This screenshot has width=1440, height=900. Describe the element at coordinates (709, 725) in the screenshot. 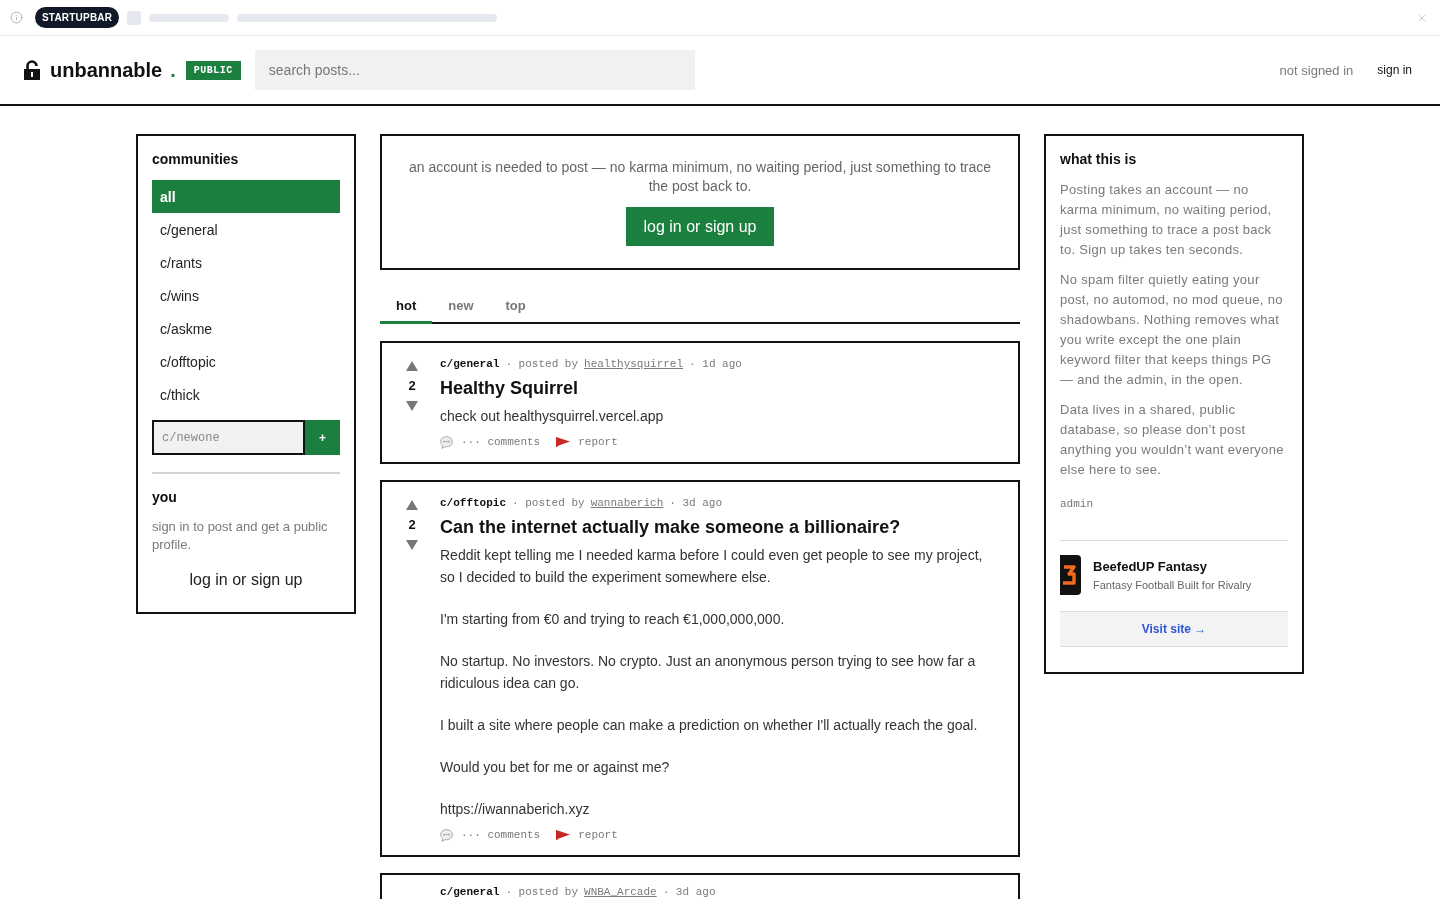

I see `post-body-text: I built a site where people can make a prediction on whether I'll actually reach the goal.` at that location.